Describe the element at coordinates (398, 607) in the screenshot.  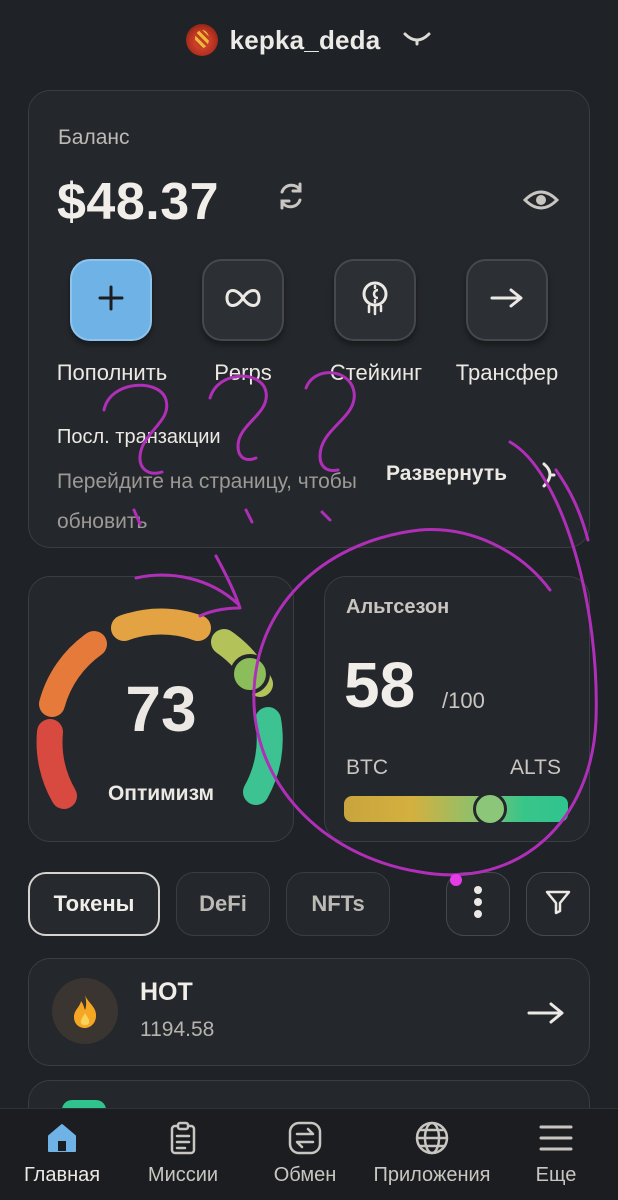
I see `altseason-title: Альтсезон` at that location.